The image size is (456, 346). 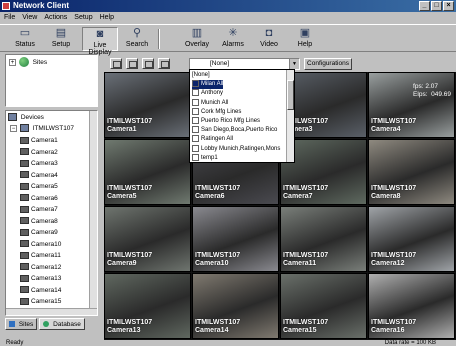 I want to click on video-camera-icon: ◘, so click(x=269, y=33).